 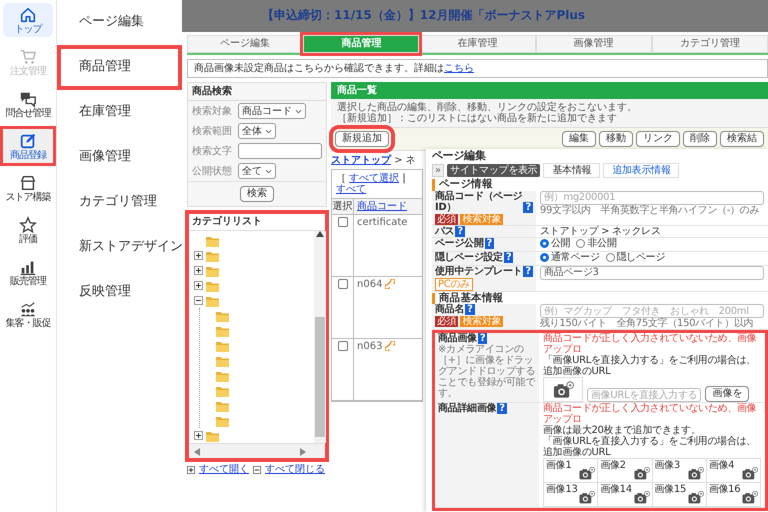 I want to click on dropdown: 全て, so click(x=257, y=171).